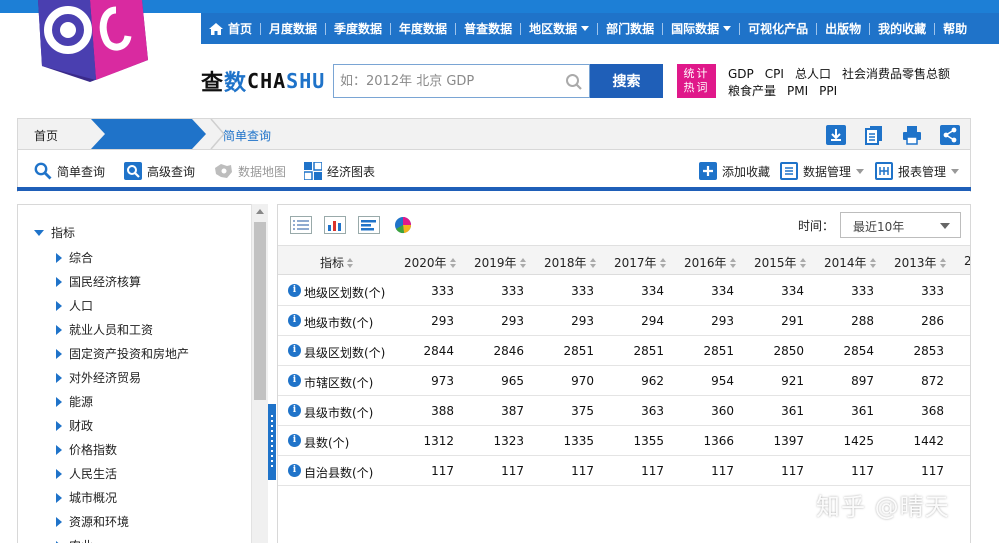  Describe the element at coordinates (508, 351) in the screenshot. I see `table-cell: 2846` at that location.